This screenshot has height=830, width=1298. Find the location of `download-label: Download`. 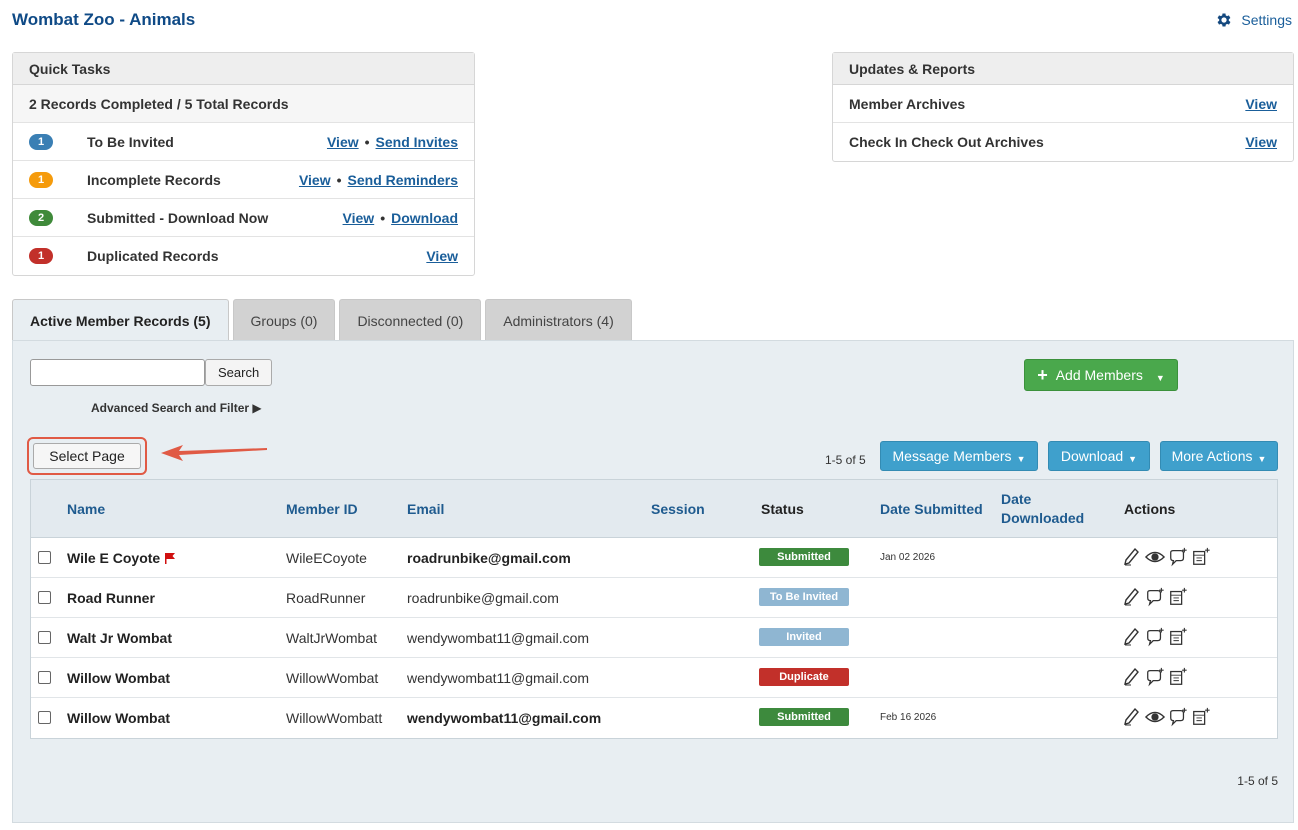

download-label: Download is located at coordinates (1092, 456).